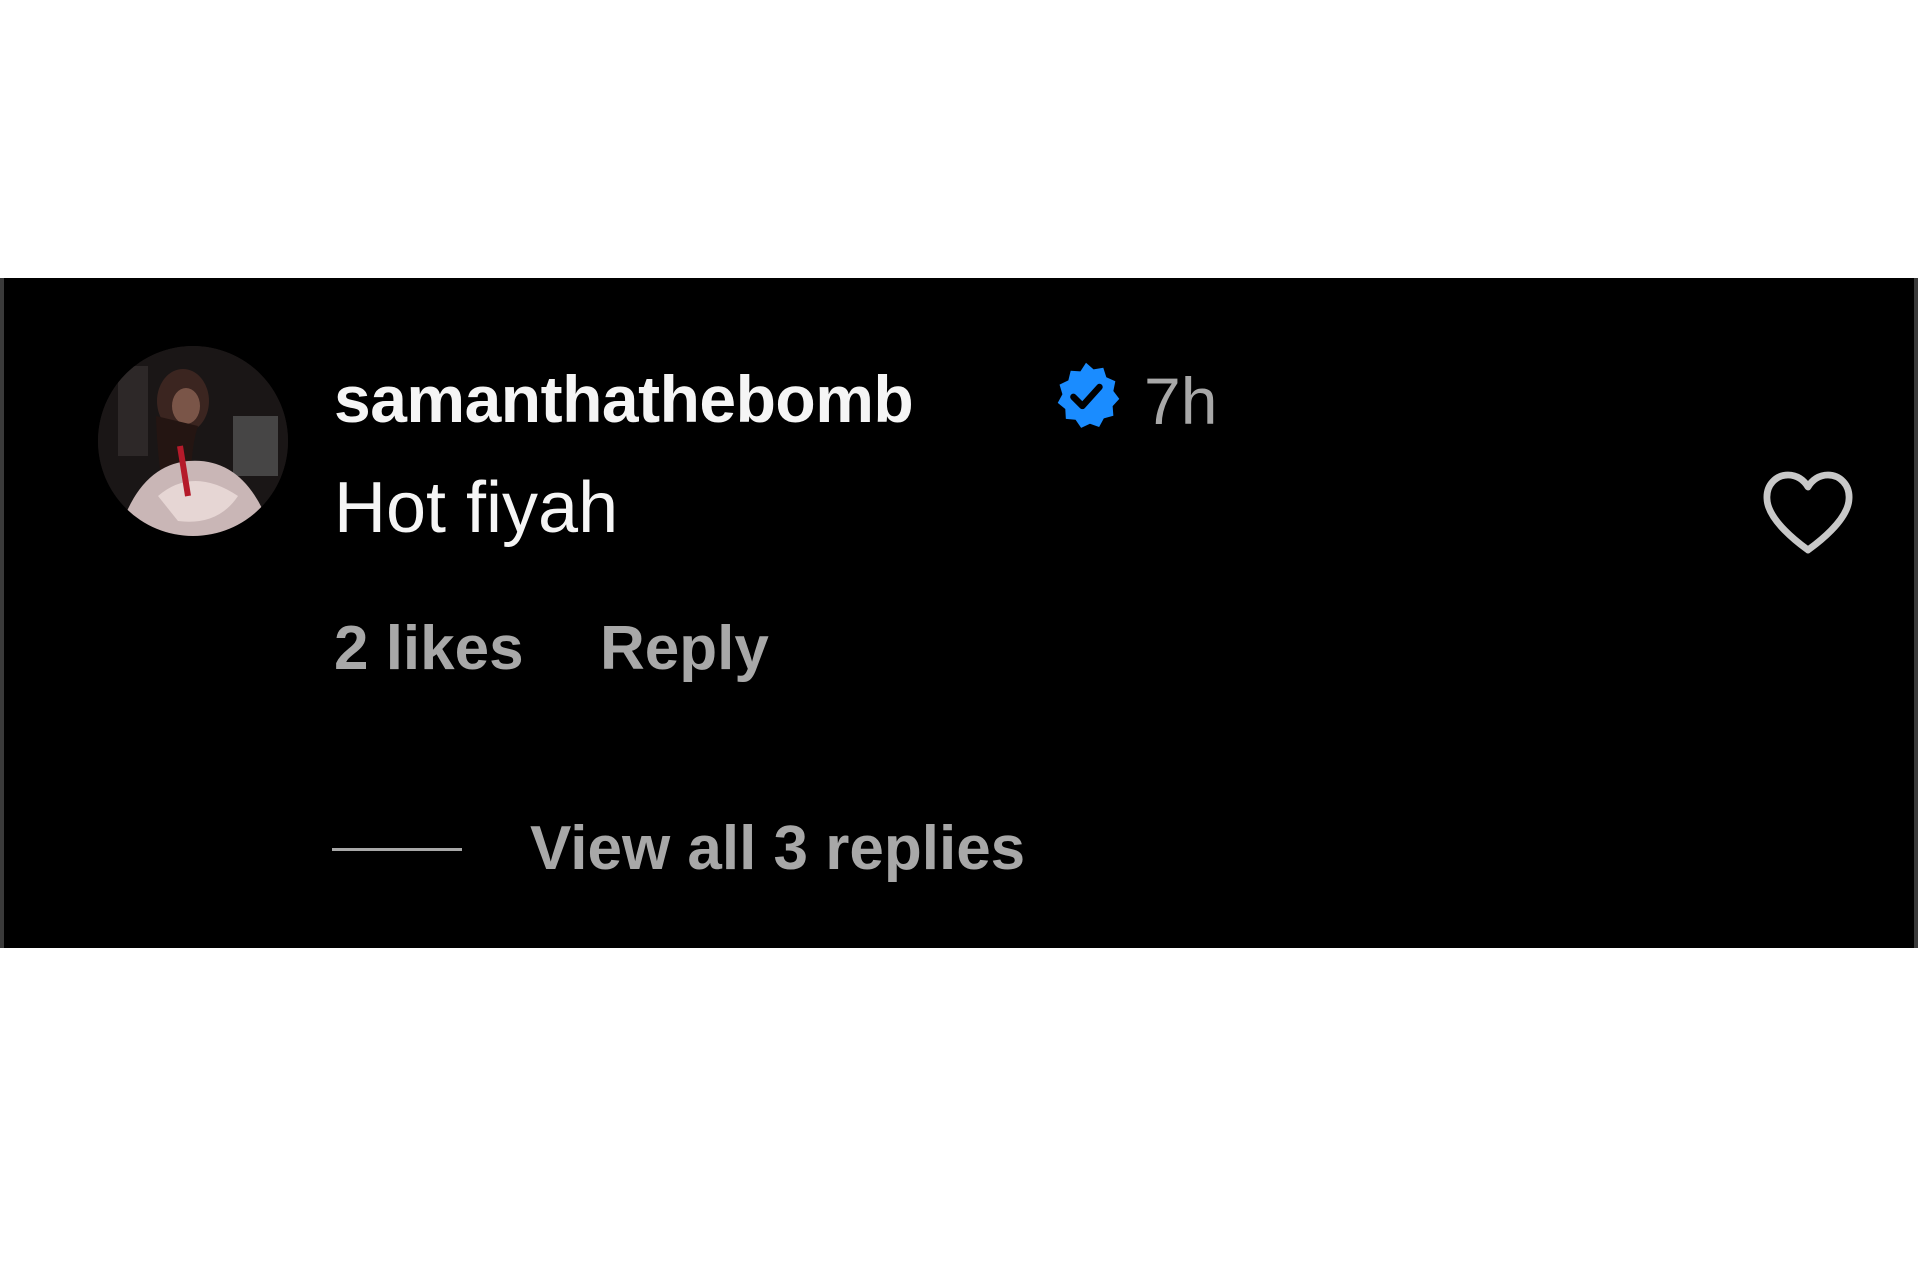 The image size is (1920, 1280). What do you see at coordinates (1088, 395) in the screenshot?
I see `verified-badge-icon` at bounding box center [1088, 395].